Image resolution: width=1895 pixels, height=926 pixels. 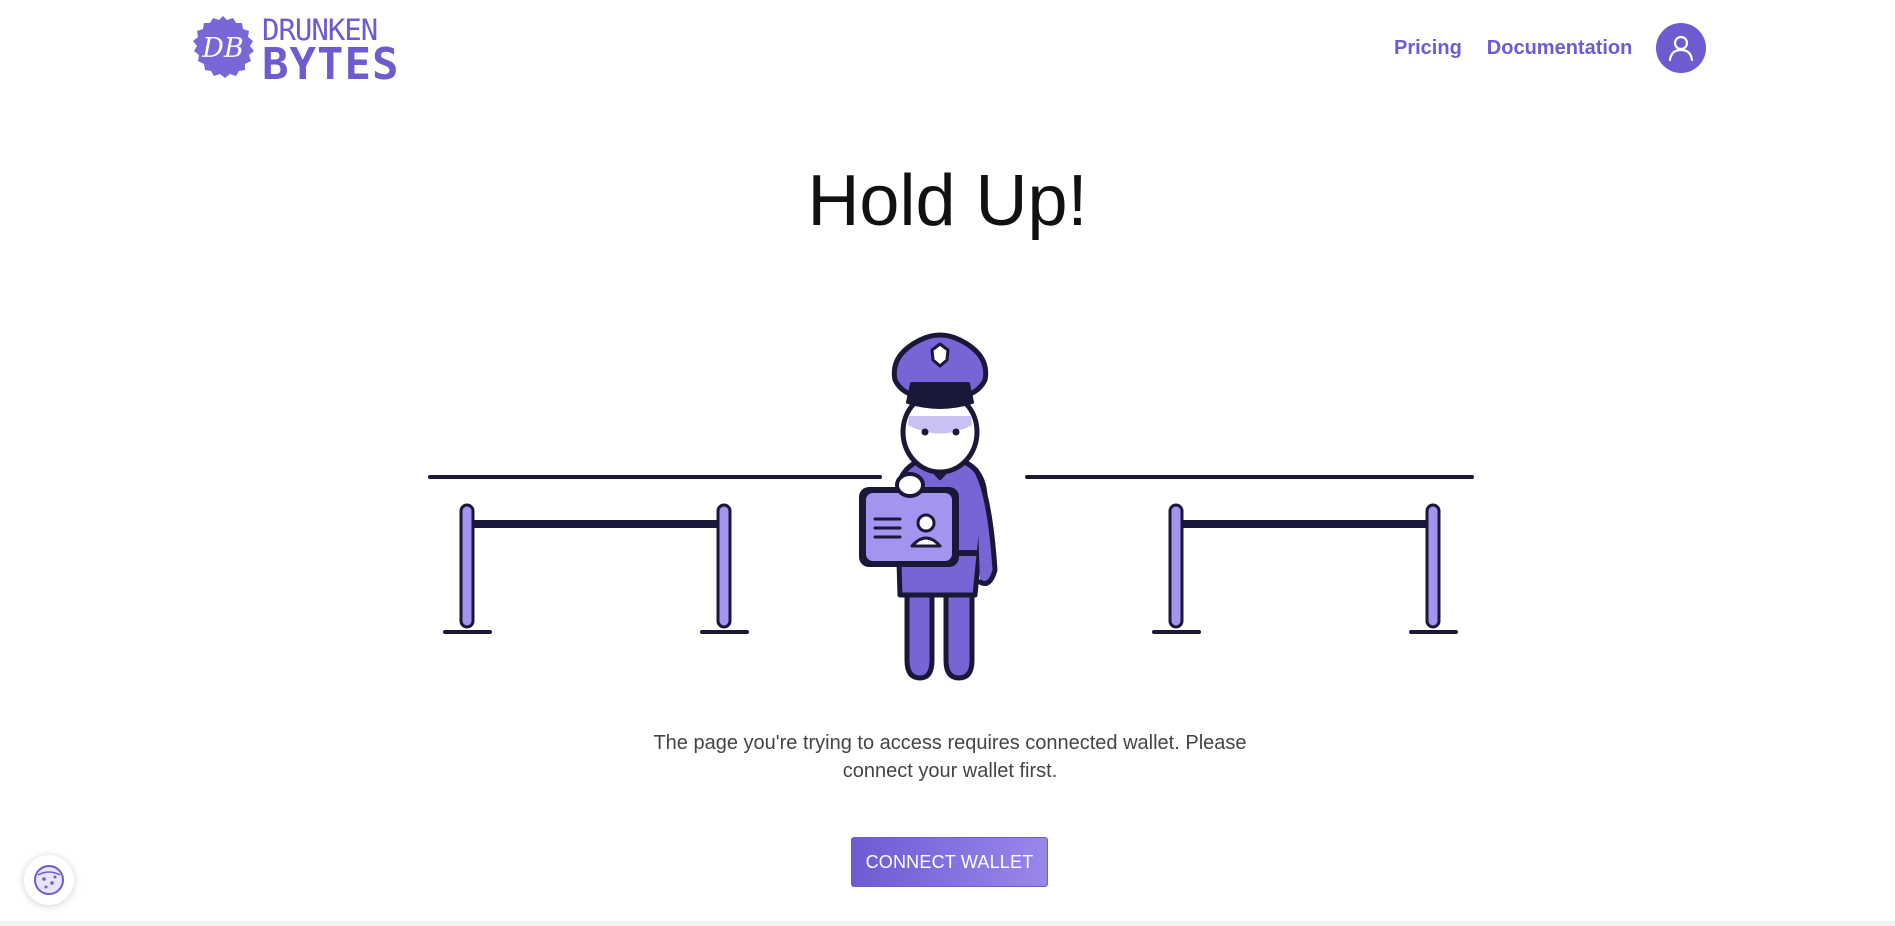 I want to click on cookie-icon, so click(x=49, y=880).